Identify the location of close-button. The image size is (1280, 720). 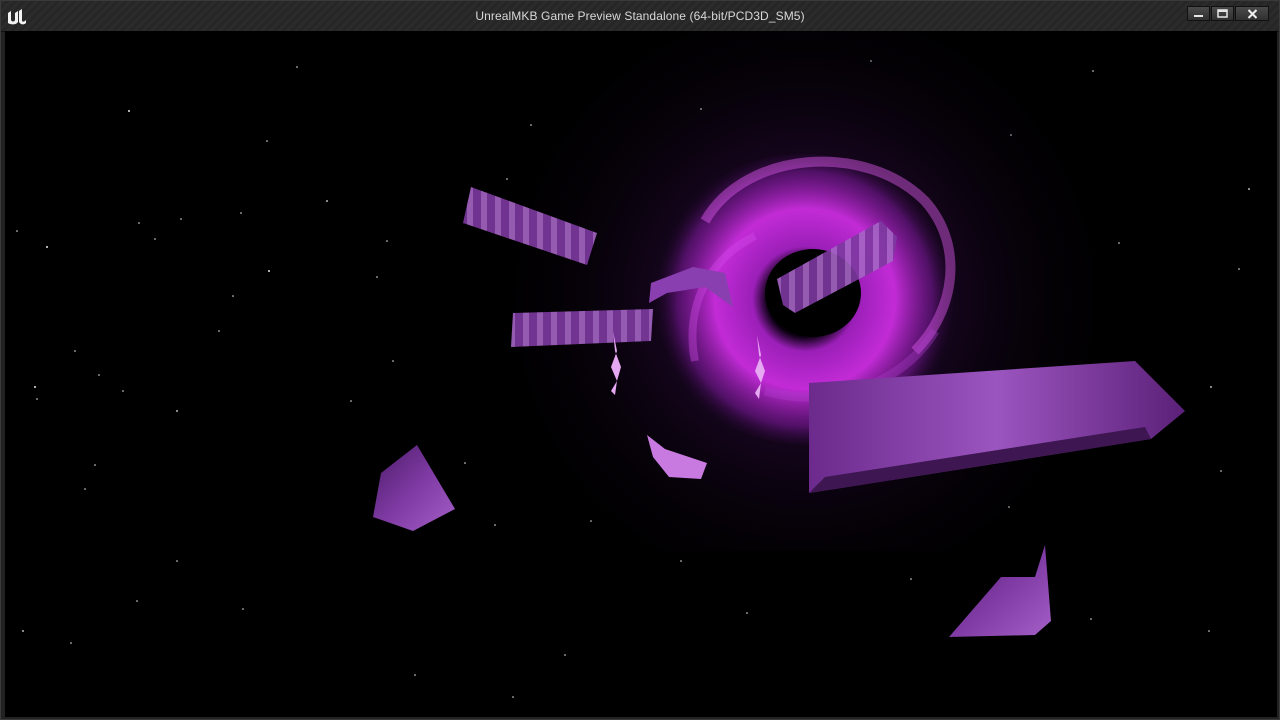
(1252, 13).